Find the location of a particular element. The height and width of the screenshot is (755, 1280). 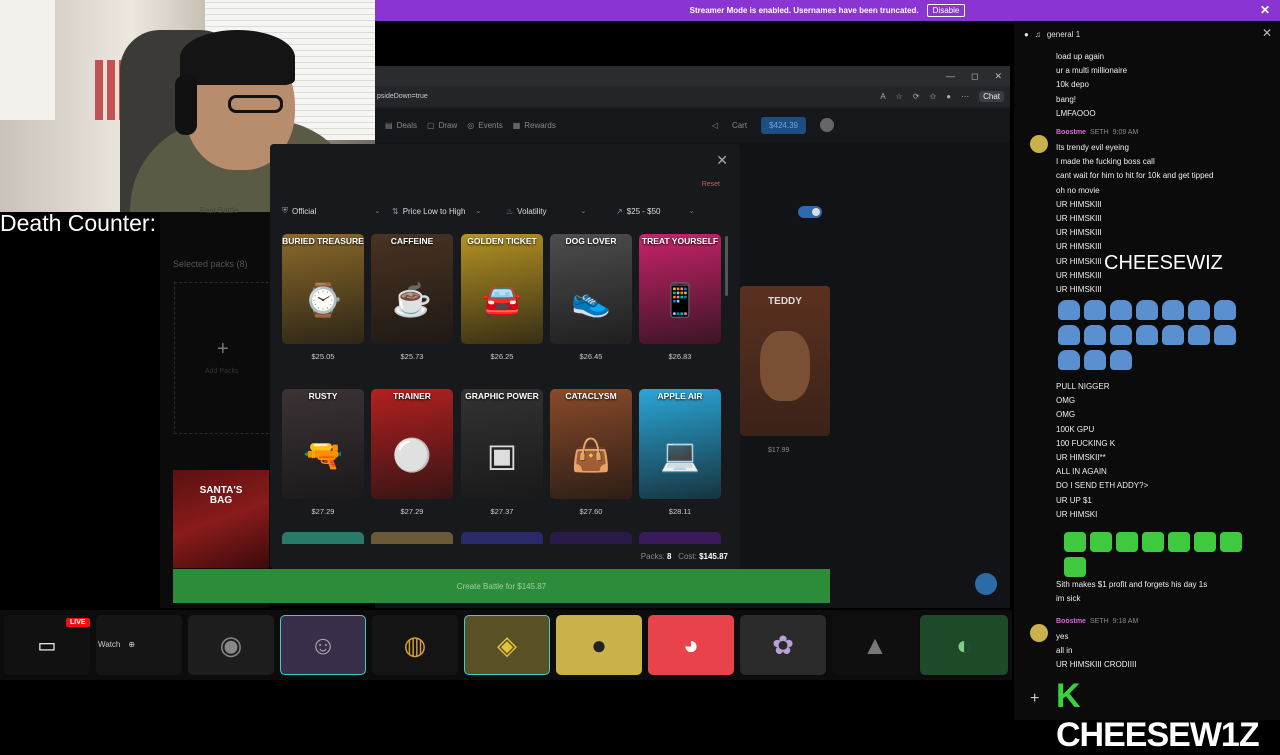

maximize-icon: ◻ is located at coordinates (974, 76).